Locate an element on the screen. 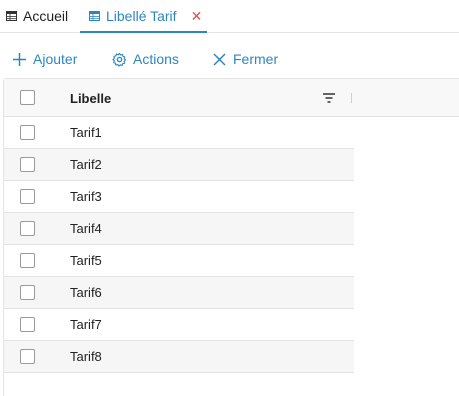 Image resolution: width=459 pixels, height=396 pixels. close-button-label: Fermer is located at coordinates (256, 59).